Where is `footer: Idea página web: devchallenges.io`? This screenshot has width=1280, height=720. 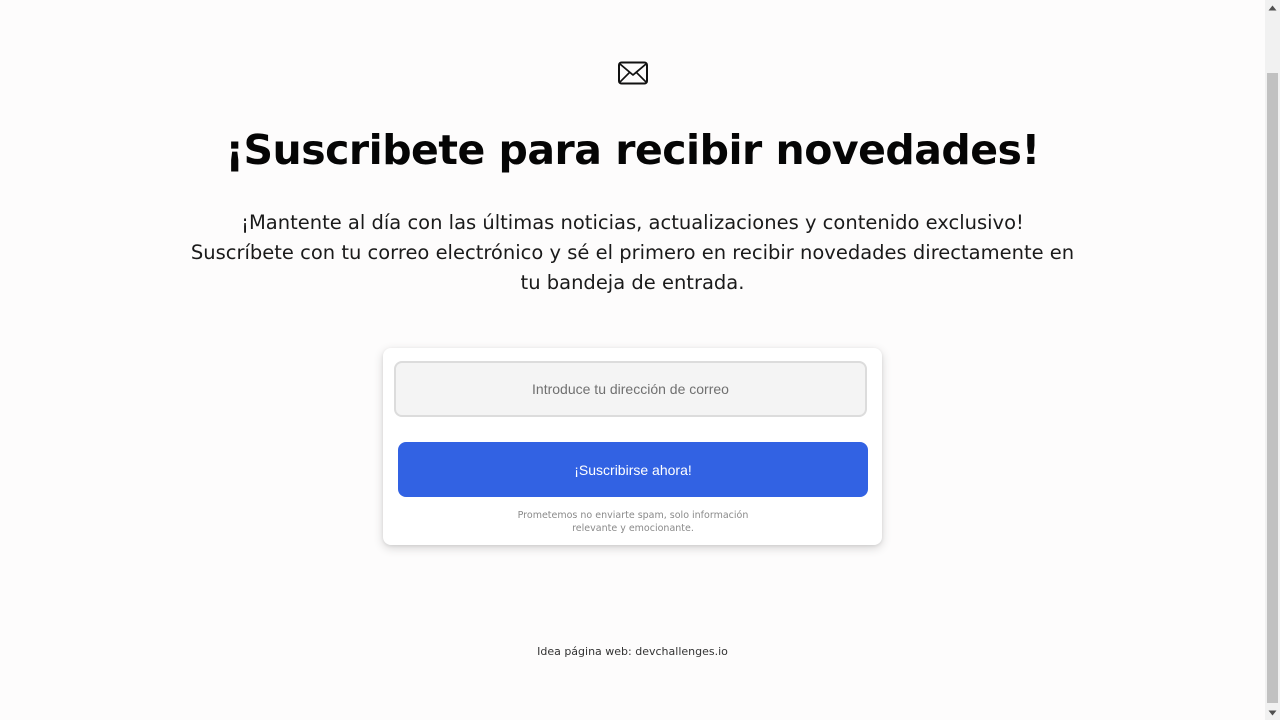
footer: Idea página web: devchallenges.io is located at coordinates (632, 651).